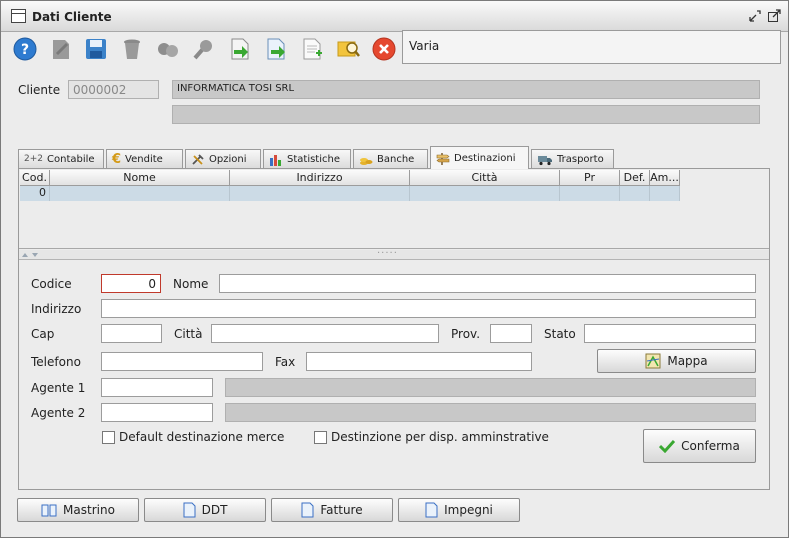  What do you see at coordinates (490, 412) in the screenshot?
I see `agente2-description` at bounding box center [490, 412].